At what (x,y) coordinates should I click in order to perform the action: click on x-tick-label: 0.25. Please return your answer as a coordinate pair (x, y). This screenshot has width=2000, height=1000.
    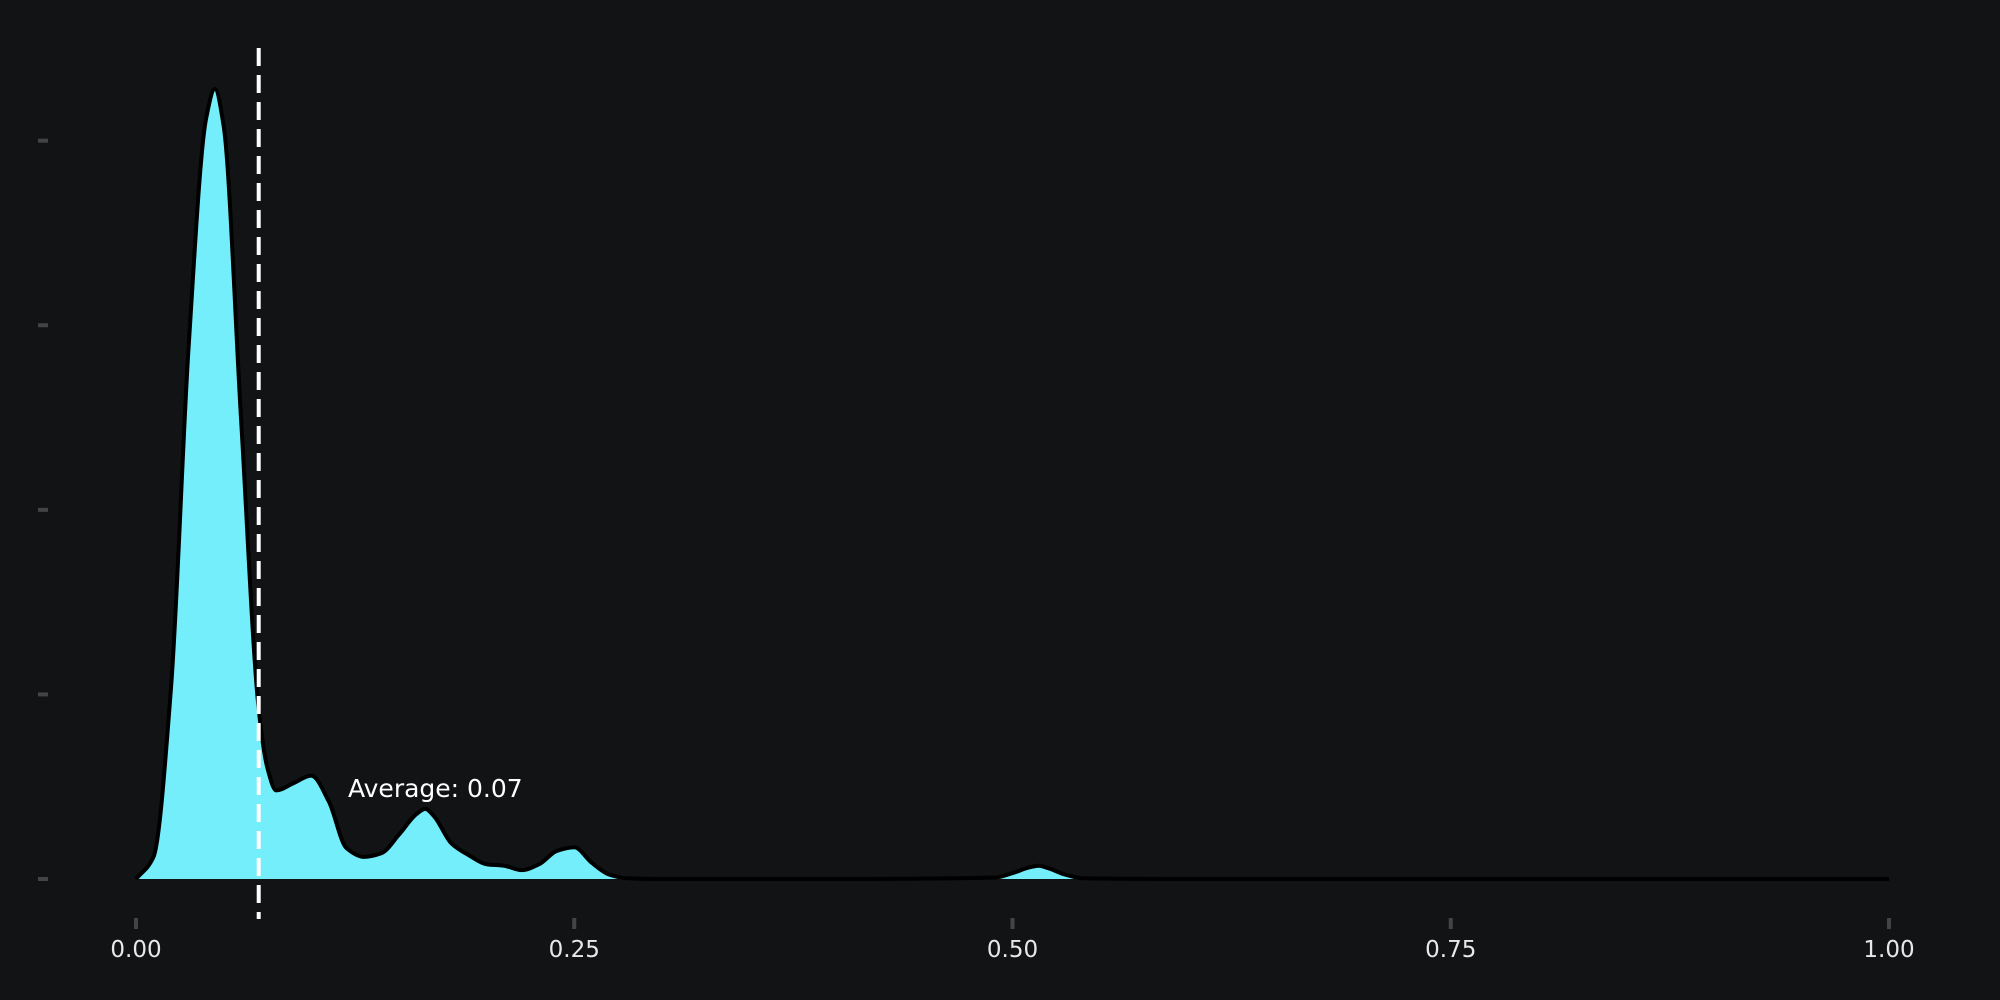
    Looking at the image, I should click on (574, 950).